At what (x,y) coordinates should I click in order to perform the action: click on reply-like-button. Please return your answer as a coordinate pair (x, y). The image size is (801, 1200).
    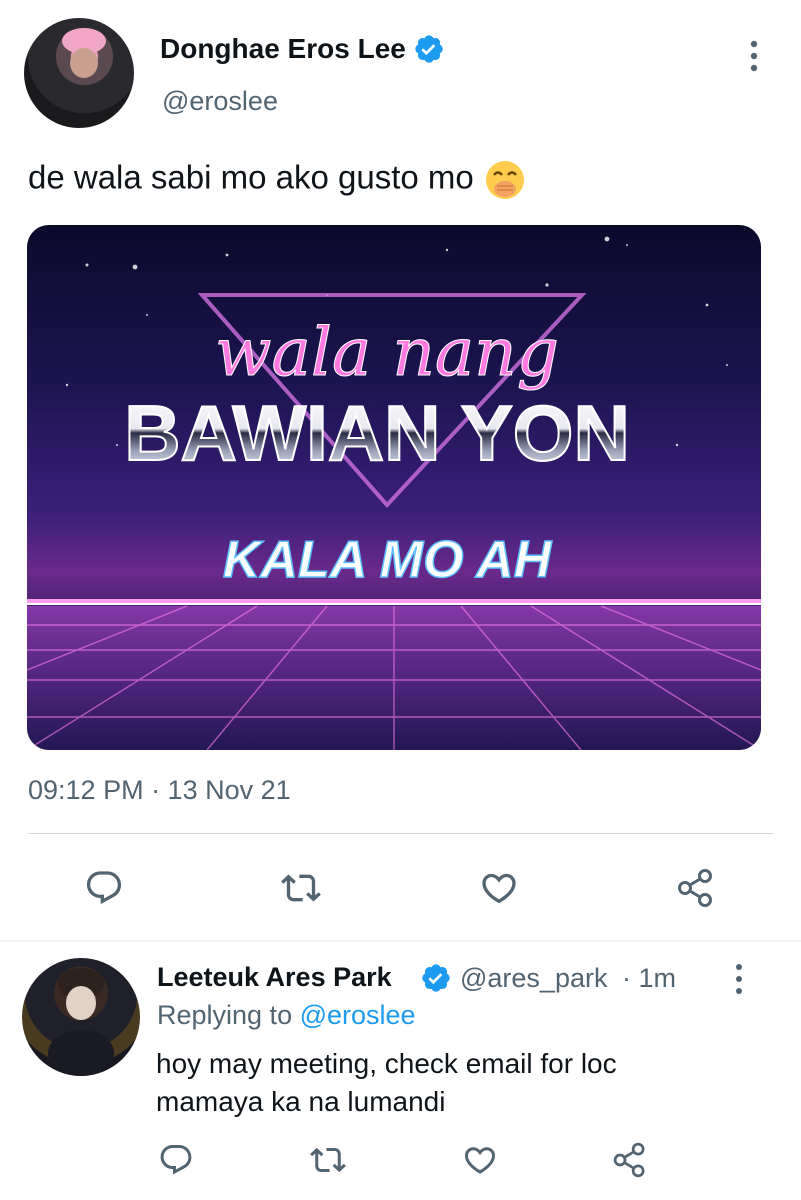
    Looking at the image, I should click on (480, 1160).